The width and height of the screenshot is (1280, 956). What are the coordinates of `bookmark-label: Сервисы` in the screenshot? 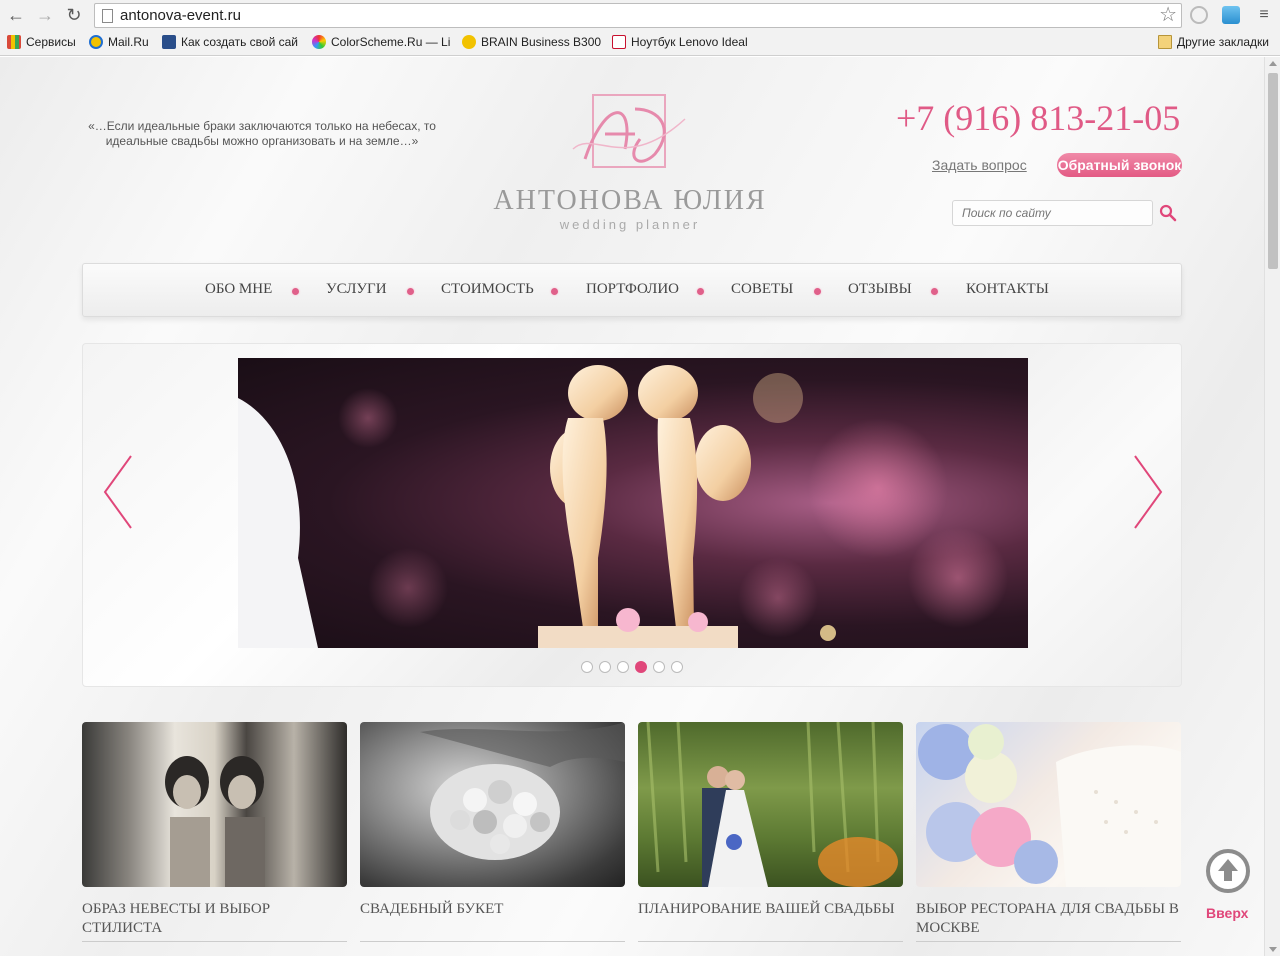 It's located at (51, 42).